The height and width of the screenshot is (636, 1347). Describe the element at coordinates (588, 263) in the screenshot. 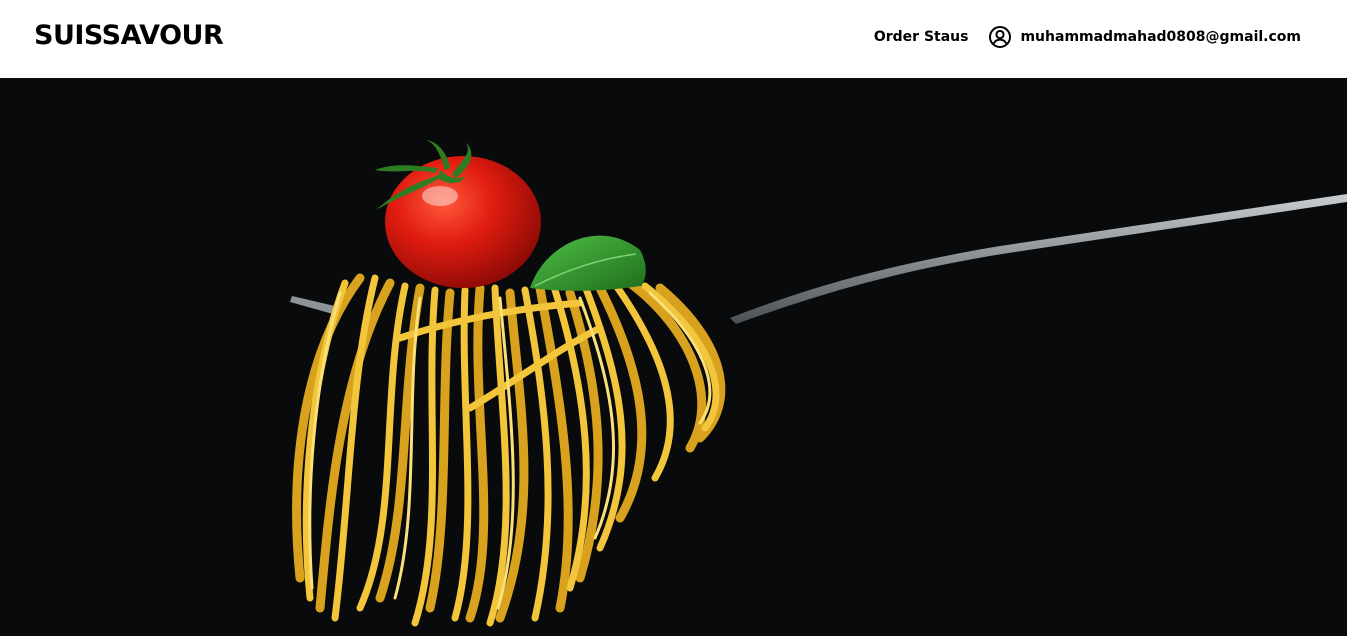

I see `basil-leaf` at that location.